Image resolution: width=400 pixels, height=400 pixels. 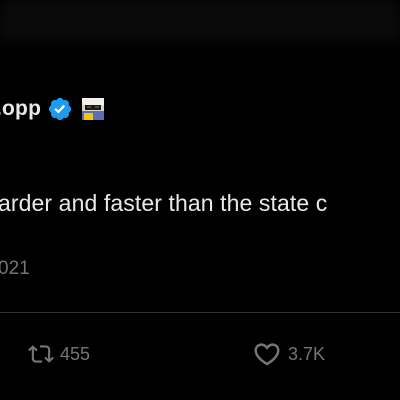 What do you see at coordinates (75, 353) in the screenshot?
I see `retweet-count: 455` at bounding box center [75, 353].